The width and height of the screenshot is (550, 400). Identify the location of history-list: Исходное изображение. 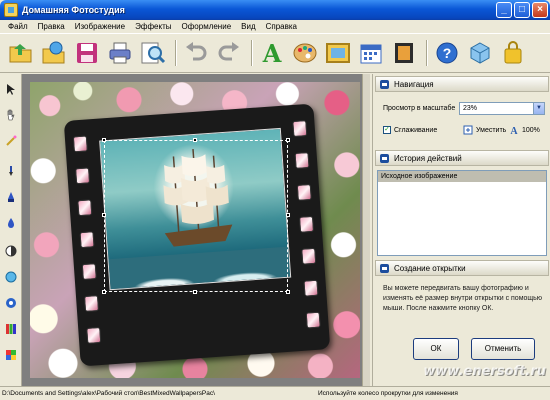
(462, 213).